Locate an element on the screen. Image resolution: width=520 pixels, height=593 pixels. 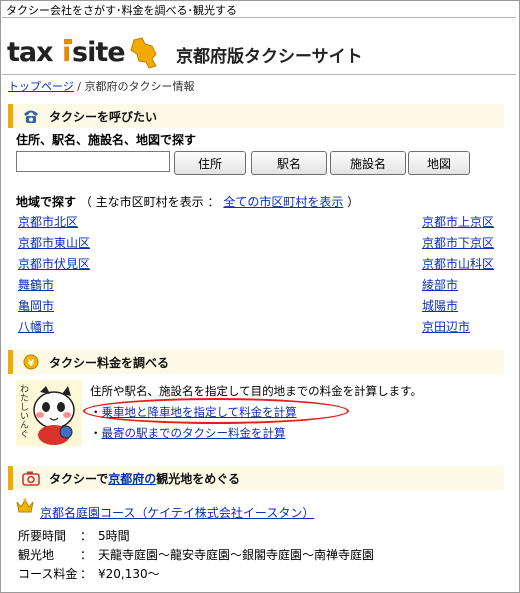
all-municipalities-link: 全ての市区町村を表示 is located at coordinates (283, 202).